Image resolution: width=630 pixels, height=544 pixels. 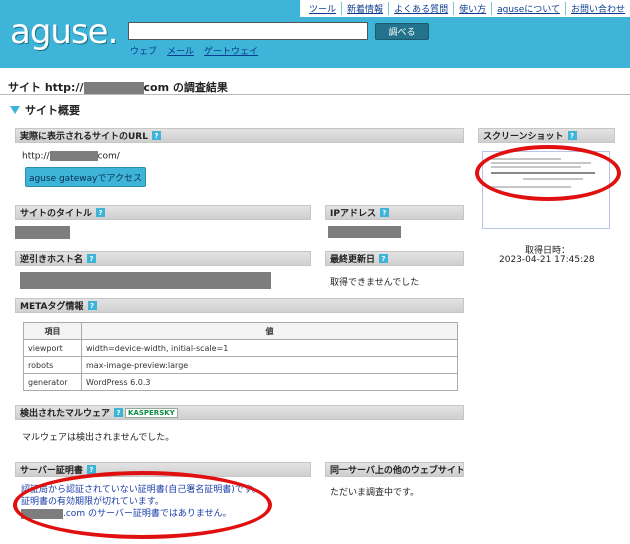 I want to click on nav-link-tools: ツール, so click(x=322, y=8).